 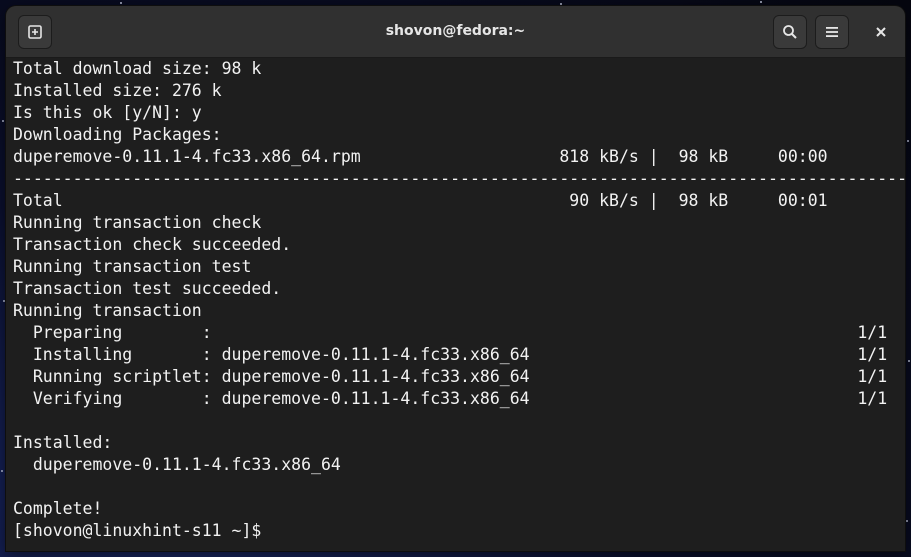 I want to click on terminal-prompt-line: [shovon@linuxhint-s11 ~]$, so click(x=459, y=531).